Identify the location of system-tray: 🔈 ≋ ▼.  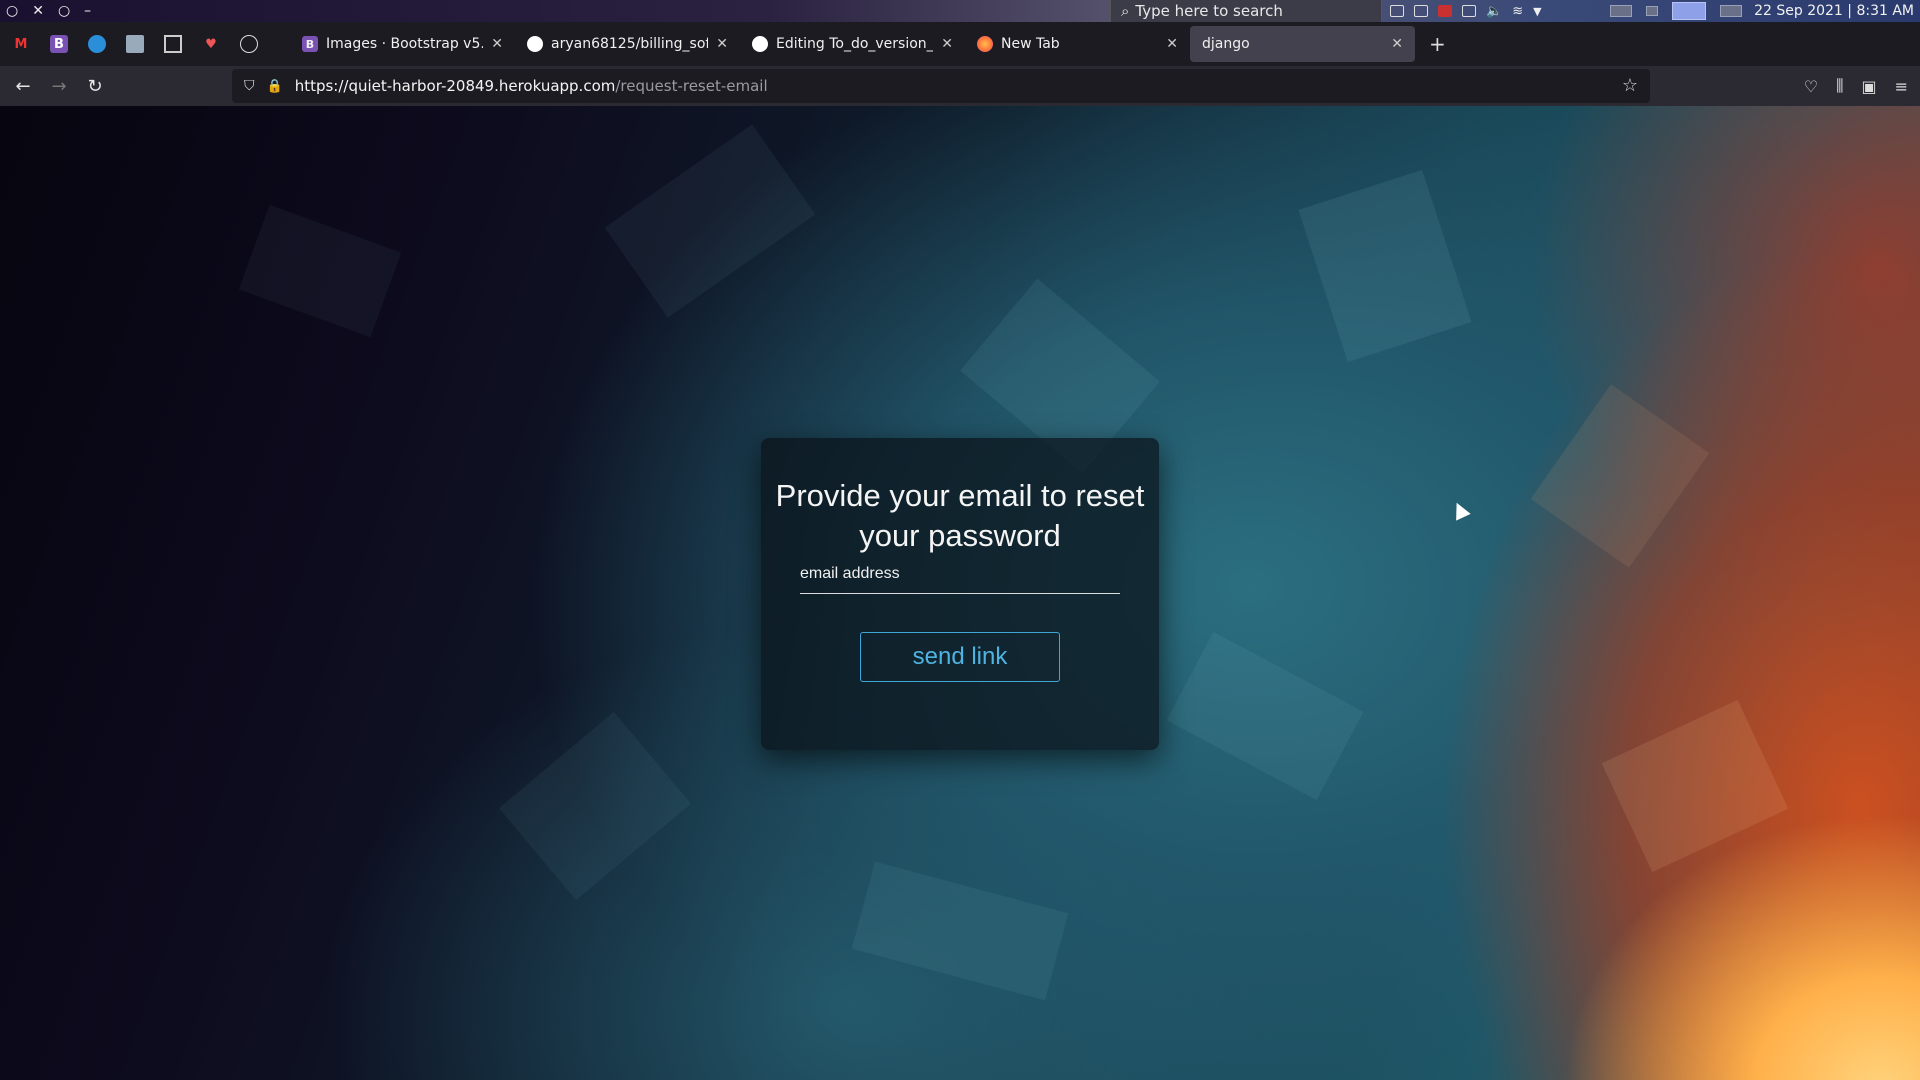
(1466, 11).